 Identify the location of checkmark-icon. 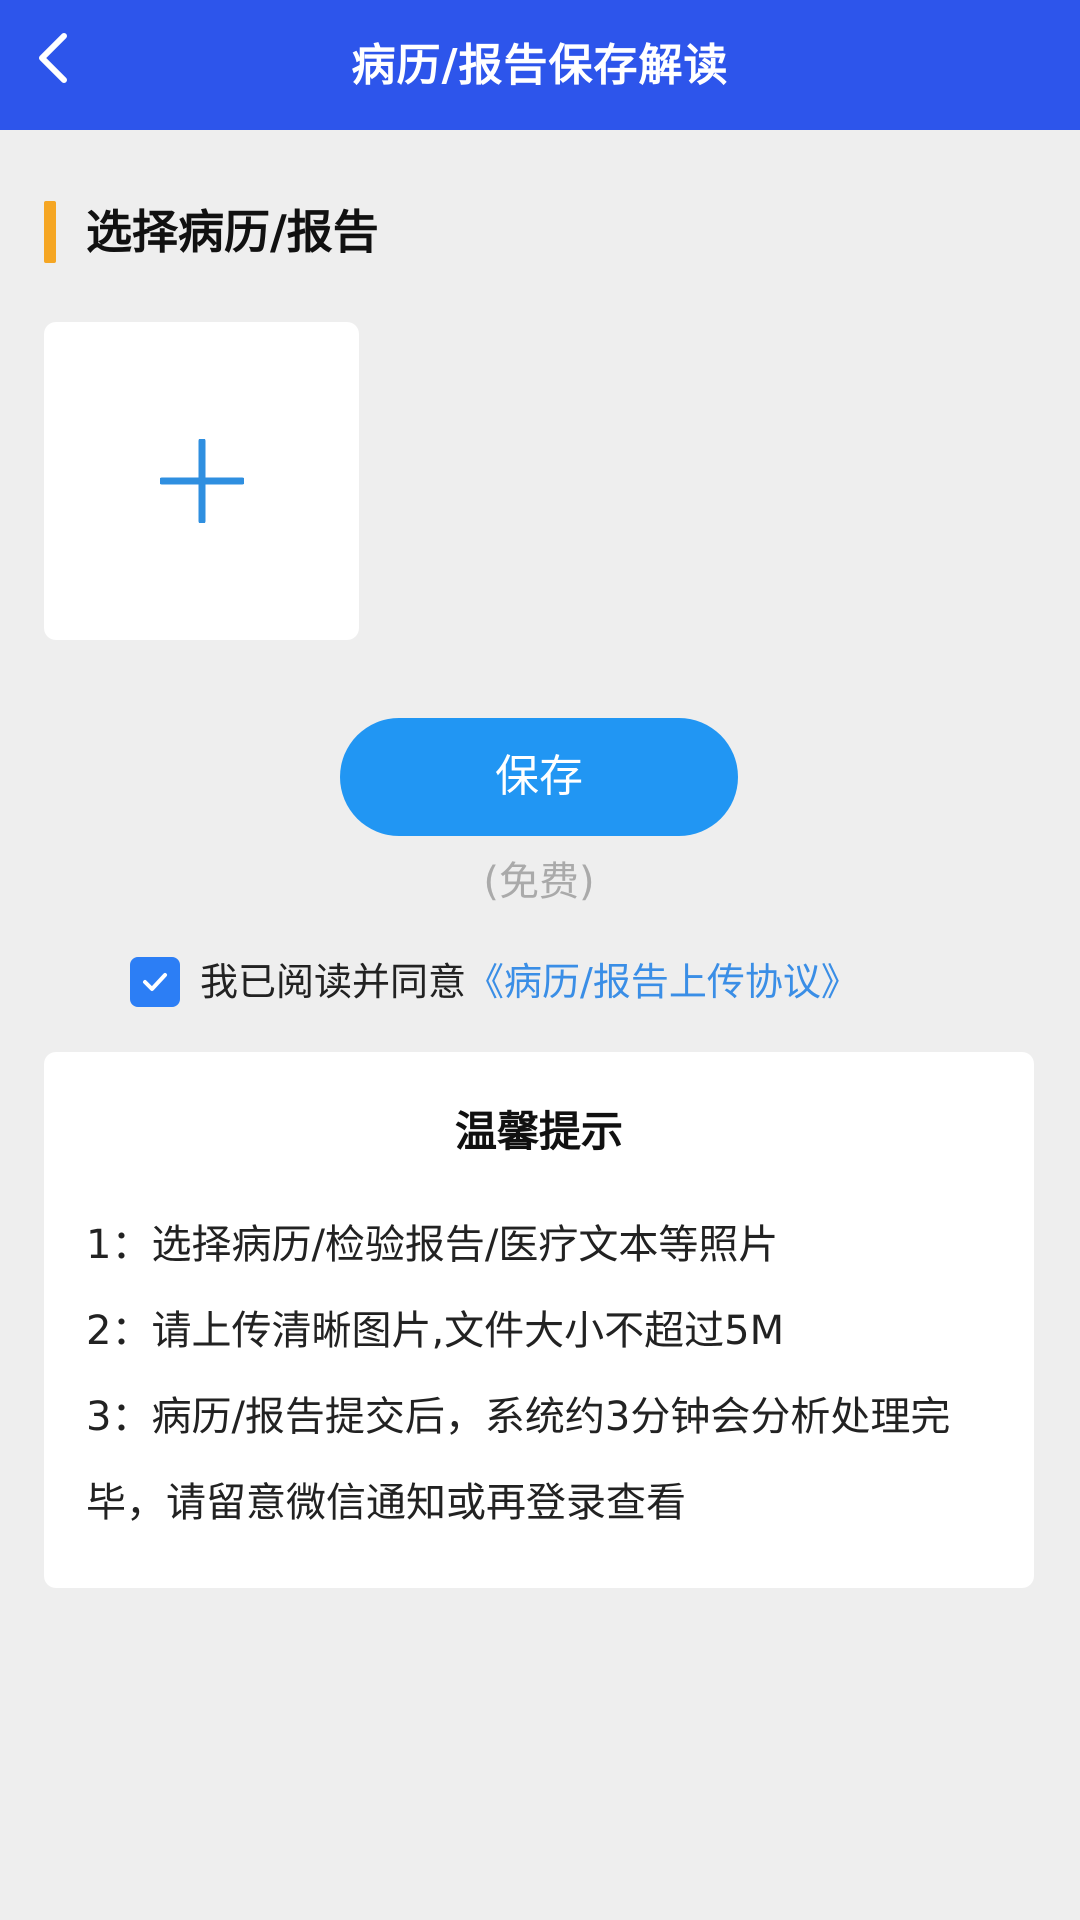
(155, 982).